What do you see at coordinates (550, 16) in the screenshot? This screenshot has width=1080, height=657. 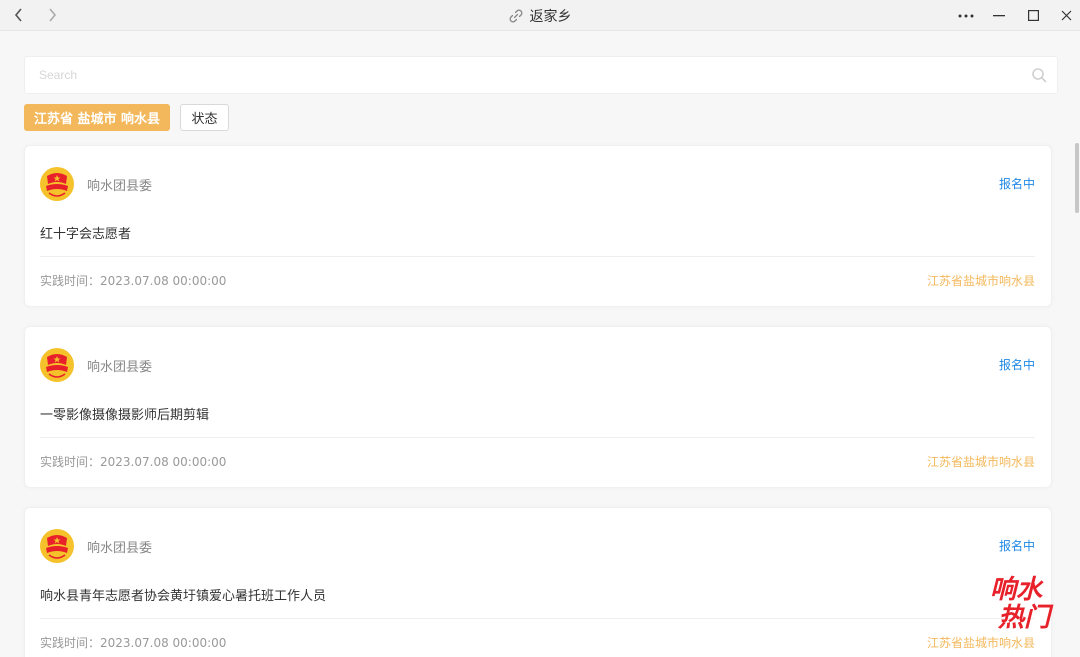 I see `window-title: 返家乡` at bounding box center [550, 16].